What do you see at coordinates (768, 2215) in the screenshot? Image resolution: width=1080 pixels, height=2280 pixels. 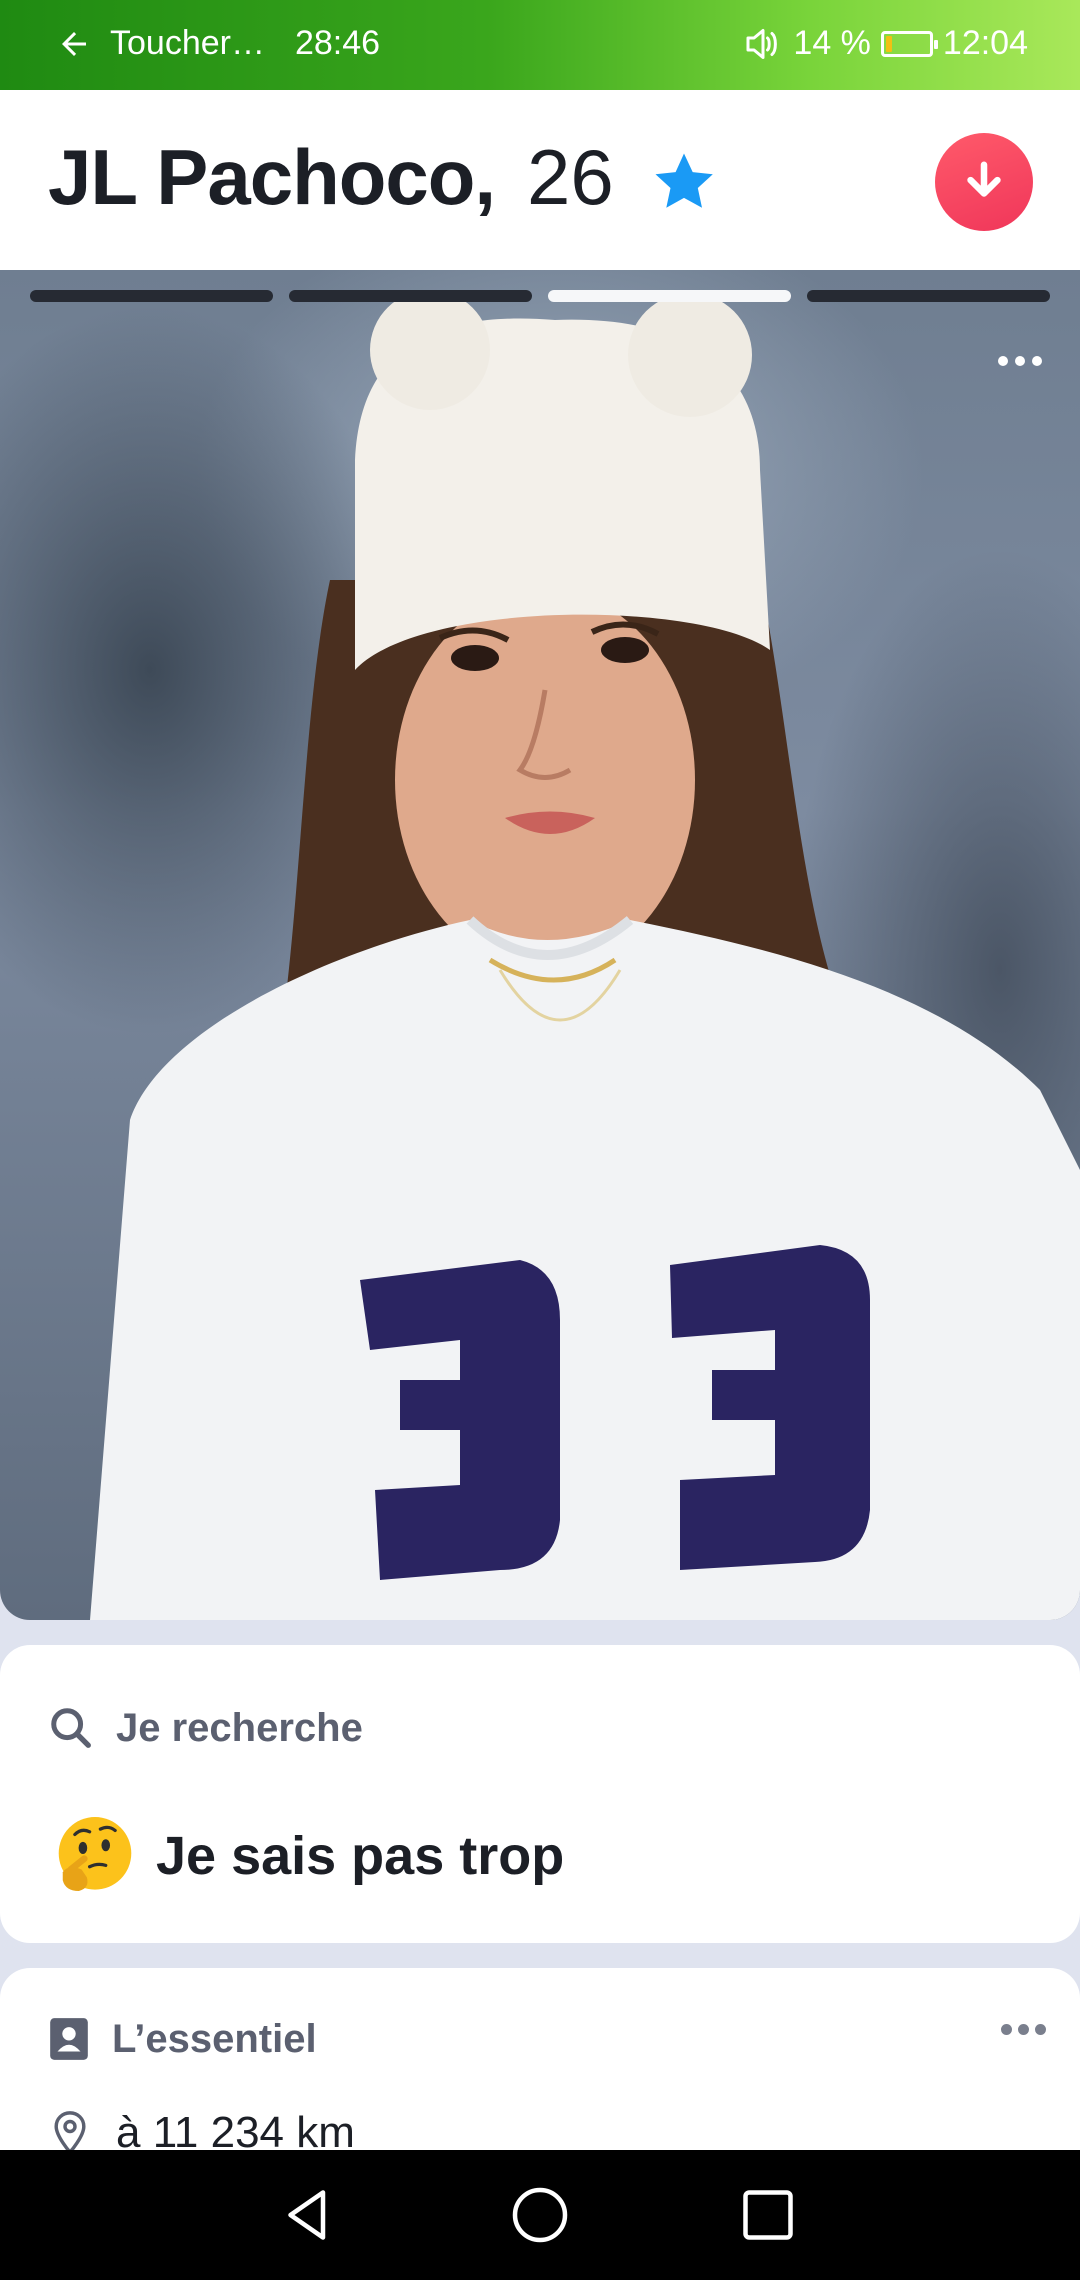 I see `nav-recents-icon` at bounding box center [768, 2215].